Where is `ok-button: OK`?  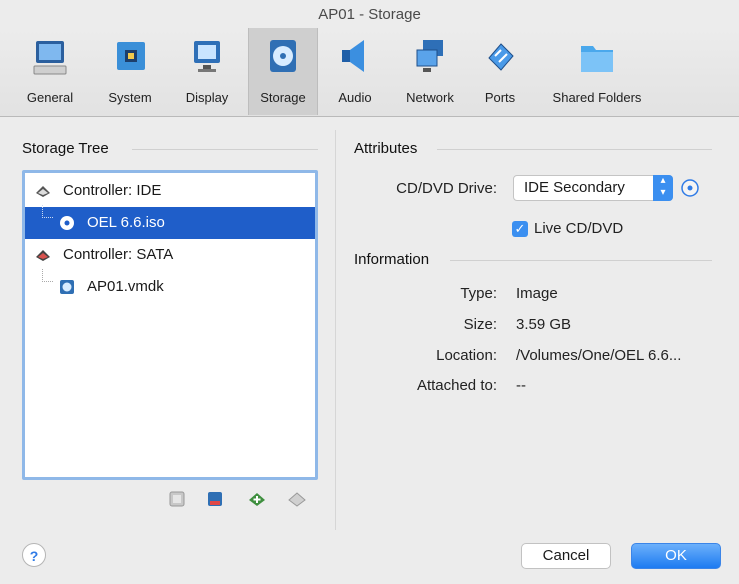 ok-button: OK is located at coordinates (676, 556).